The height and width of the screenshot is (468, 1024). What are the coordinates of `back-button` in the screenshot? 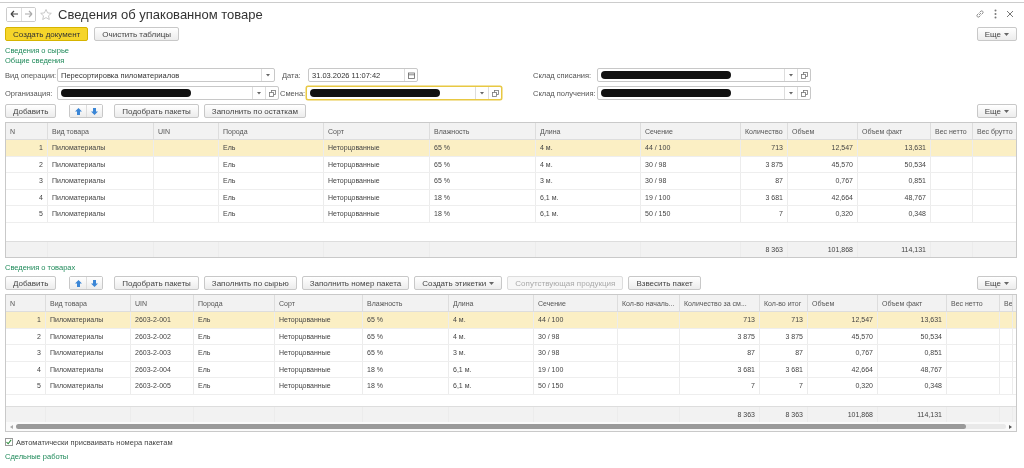 It's located at (14, 14).